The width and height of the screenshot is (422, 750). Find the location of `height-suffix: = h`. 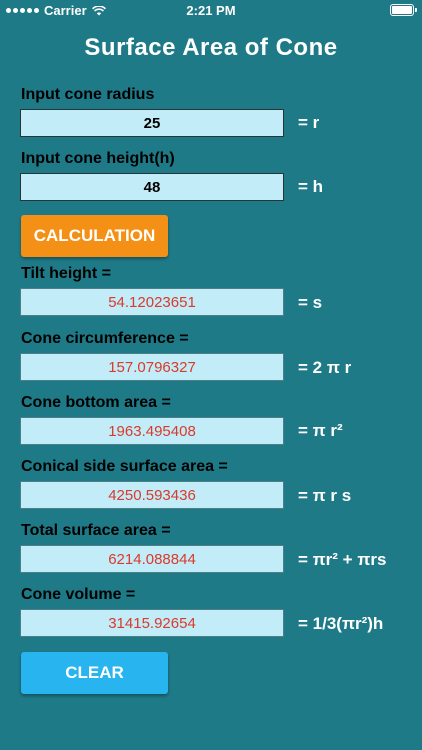

height-suffix: = h is located at coordinates (311, 186).